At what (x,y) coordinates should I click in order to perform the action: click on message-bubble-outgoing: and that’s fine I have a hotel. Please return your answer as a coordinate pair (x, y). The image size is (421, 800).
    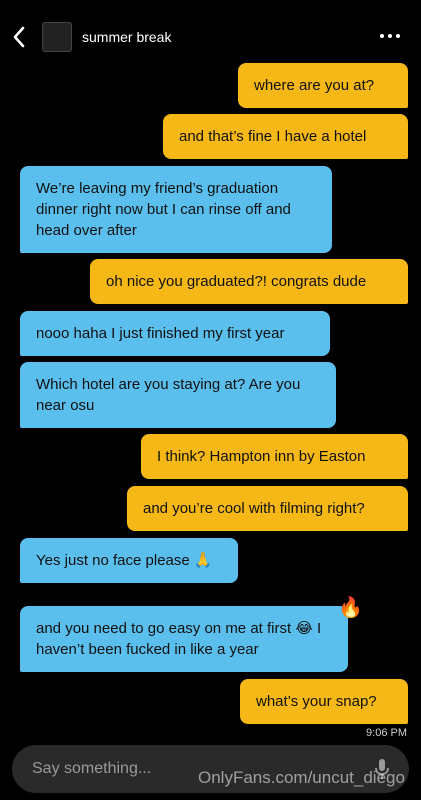
    Looking at the image, I should click on (285, 136).